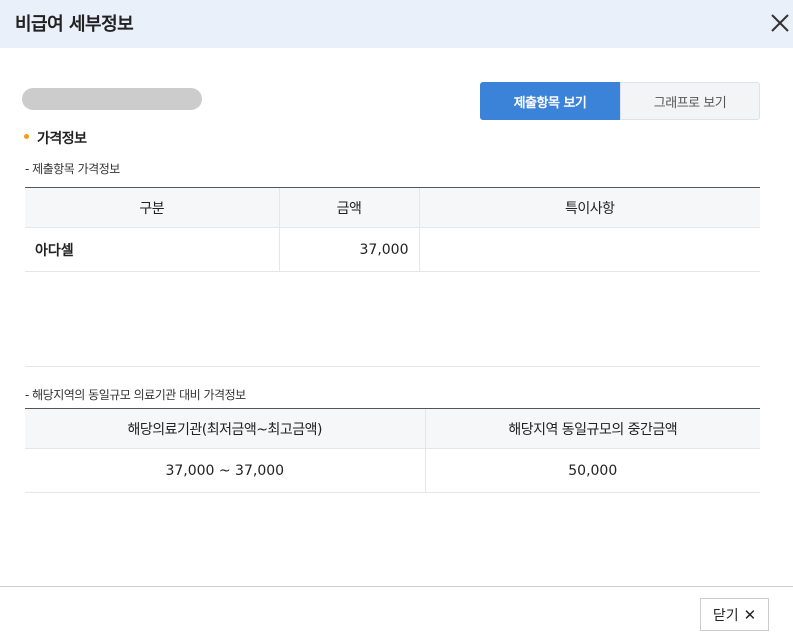 The height and width of the screenshot is (636, 793). Describe the element at coordinates (396, 586) in the screenshot. I see `footer-divider` at that location.